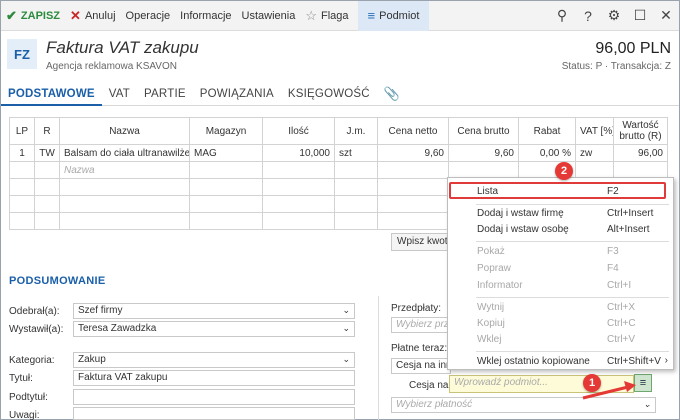  What do you see at coordinates (564, 171) in the screenshot?
I see `step-badge-2: 2` at bounding box center [564, 171].